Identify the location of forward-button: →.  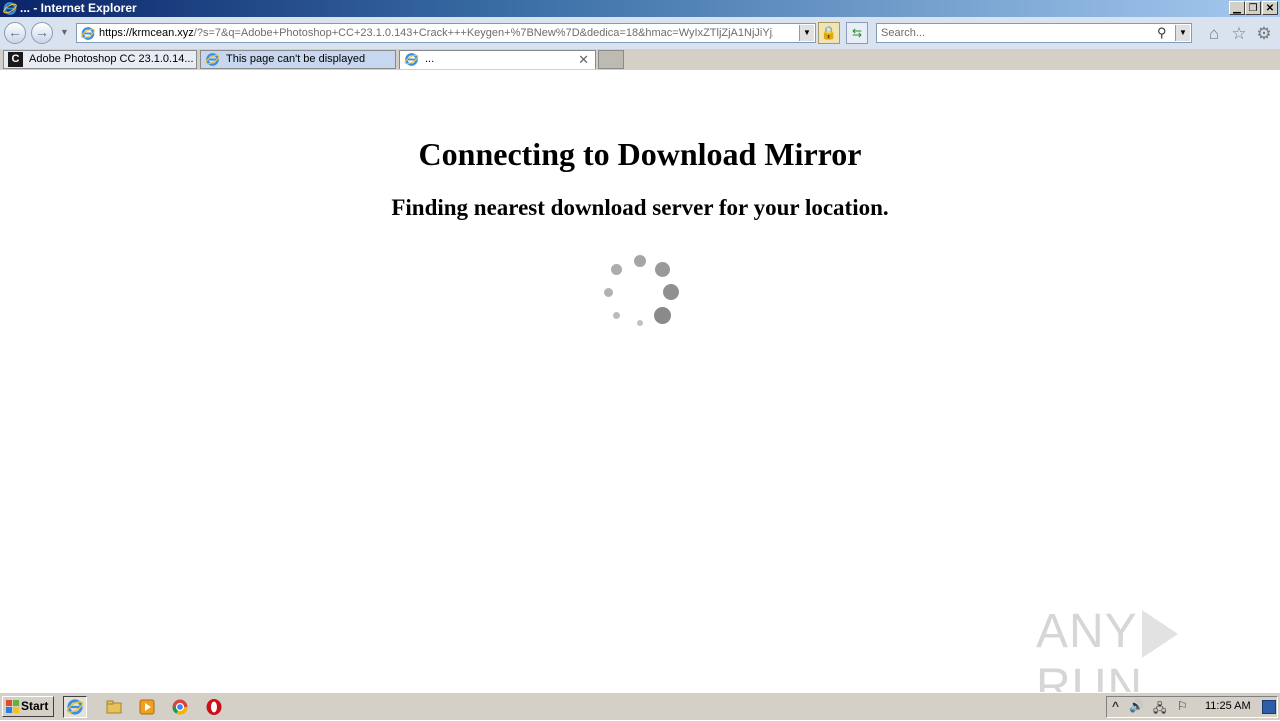
(42, 33).